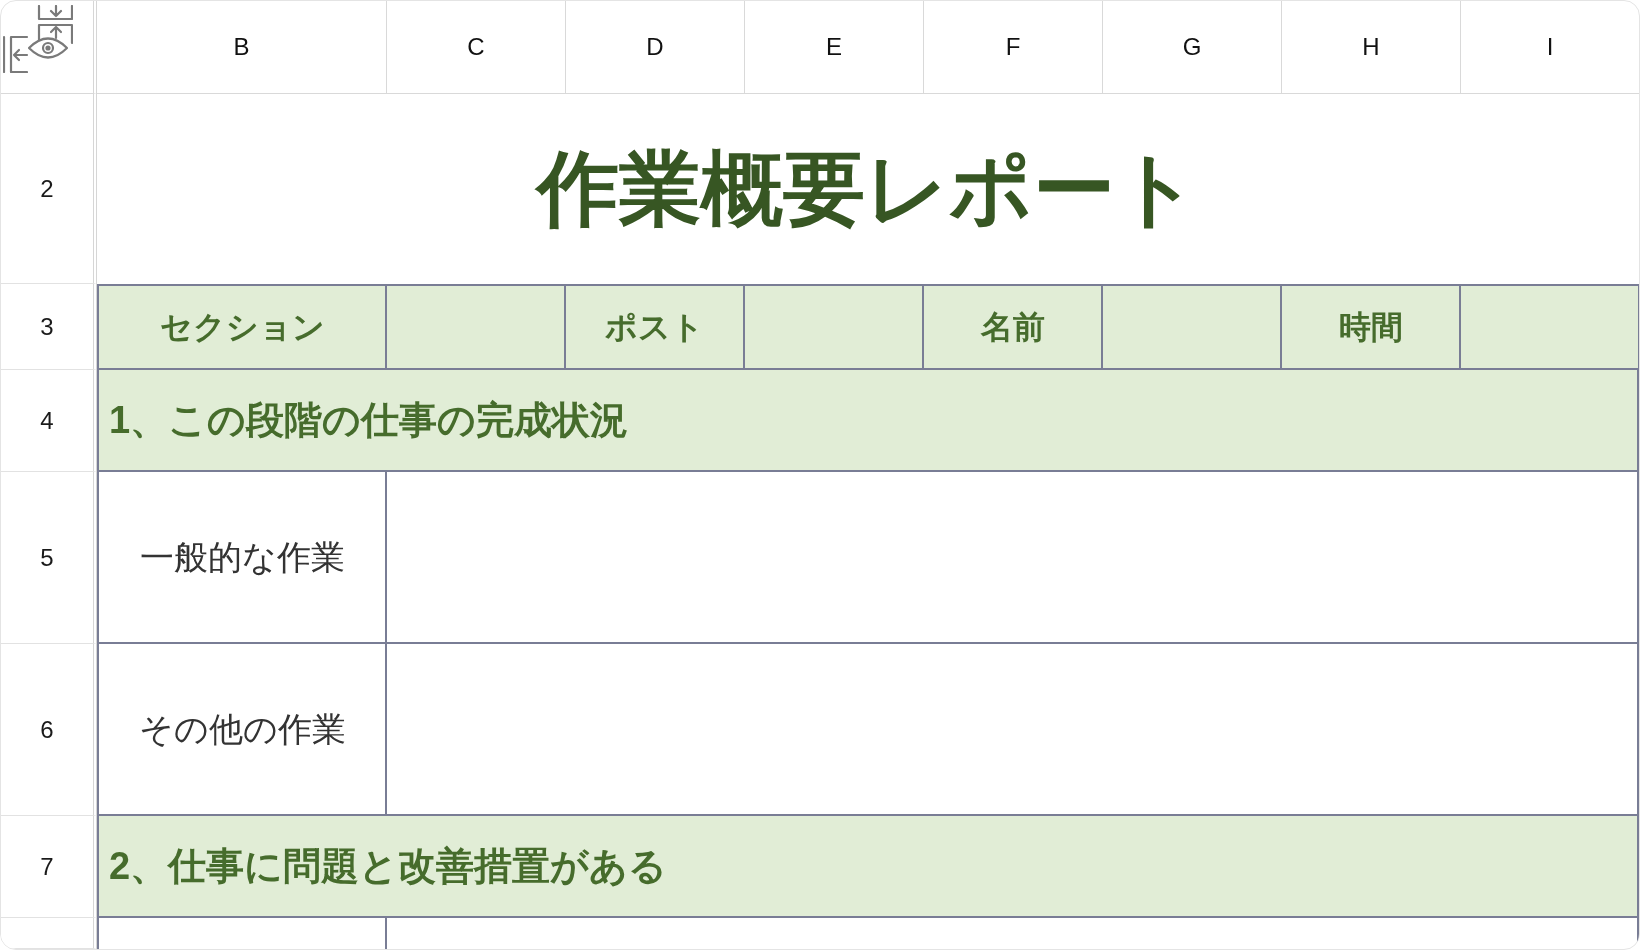 This screenshot has height=952, width=1640. I want to click on column-header: E, so click(834, 47).